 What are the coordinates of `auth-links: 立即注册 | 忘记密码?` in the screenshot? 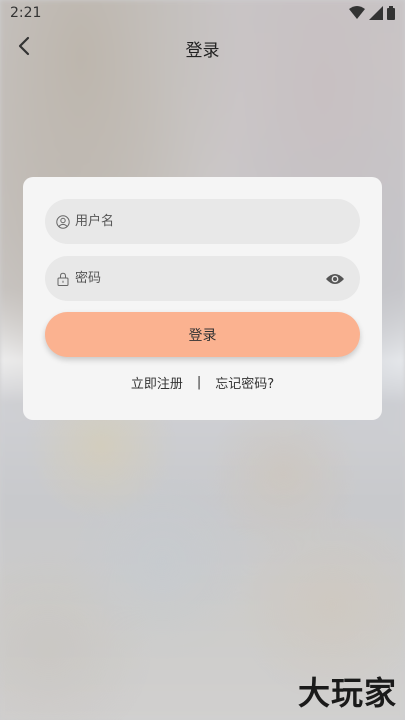 It's located at (202, 382).